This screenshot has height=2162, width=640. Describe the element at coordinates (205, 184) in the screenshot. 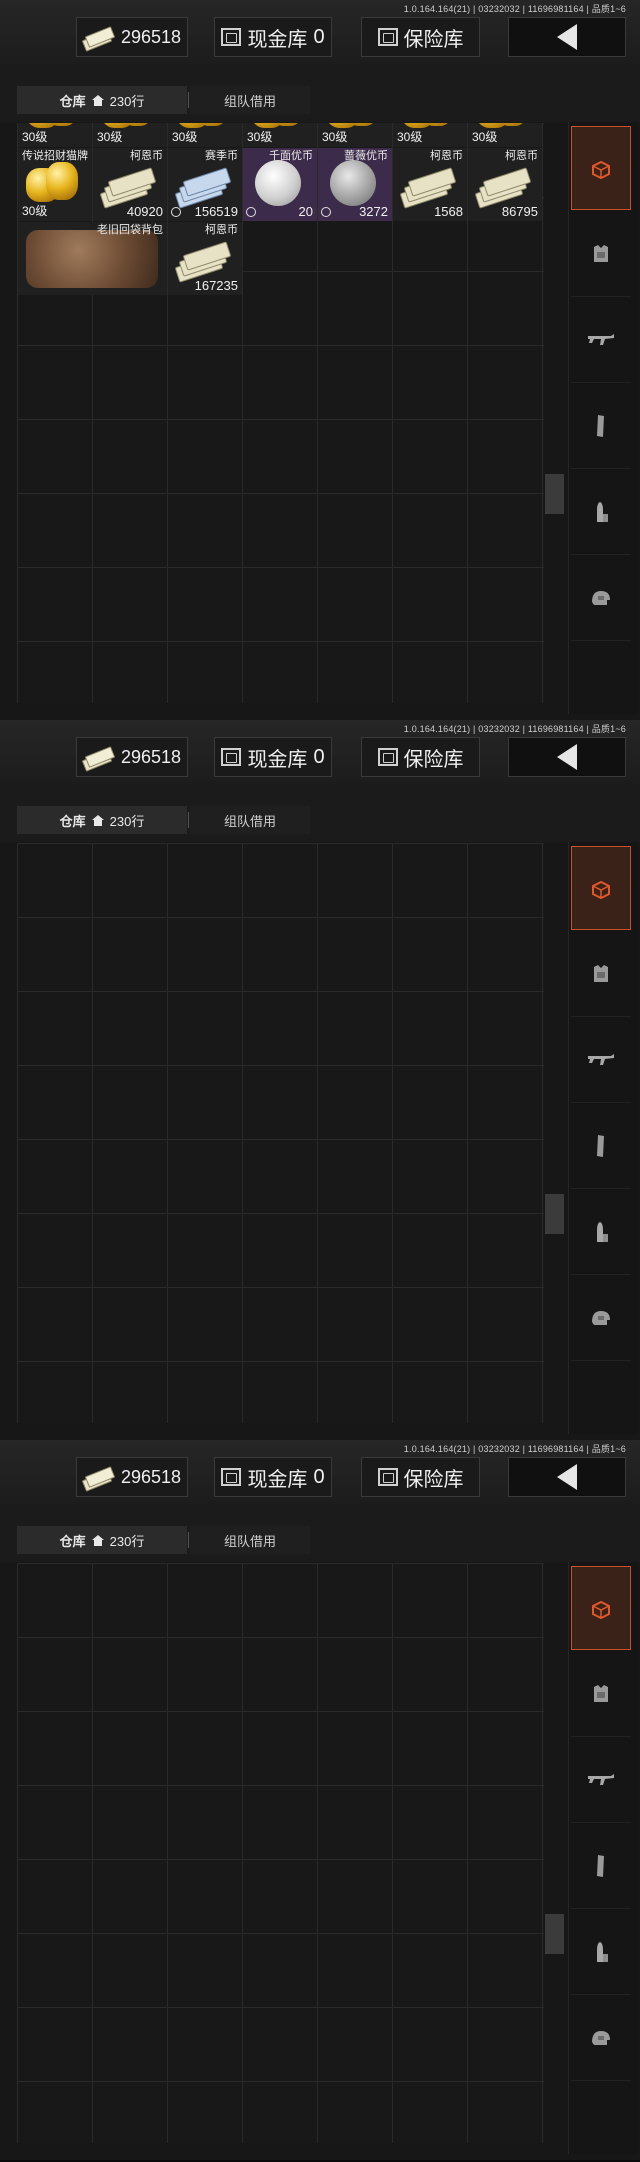

I see `inventory-item: 赛季币 156519` at that location.